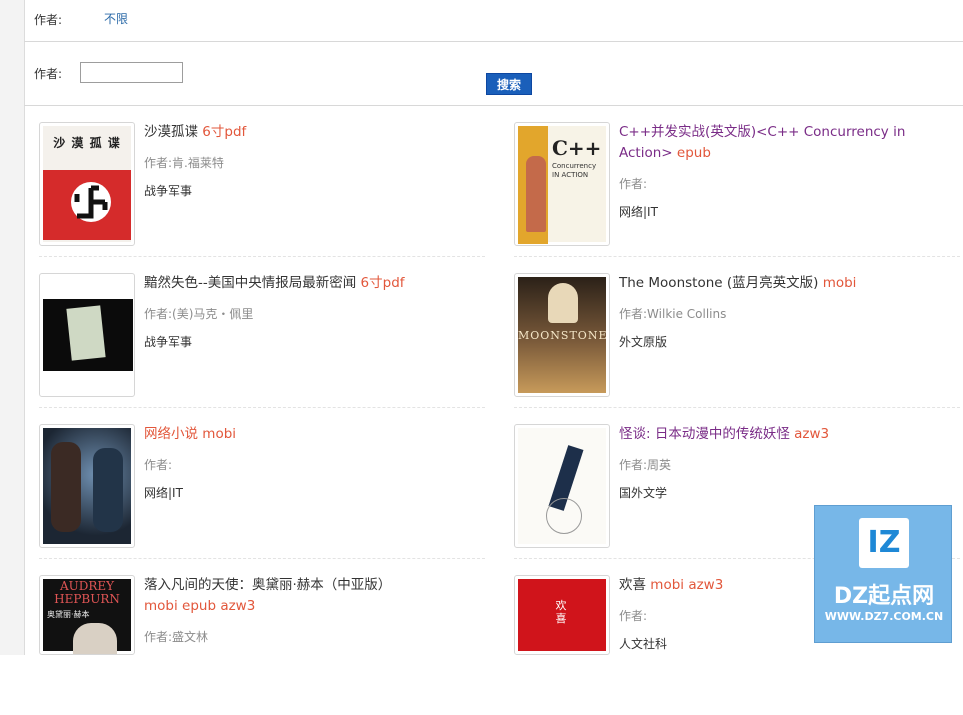 Image resolution: width=963 pixels, height=715 pixels. What do you see at coordinates (87, 143) in the screenshot?
I see `cover-title-text: 沙 漠 孤 谍` at bounding box center [87, 143].